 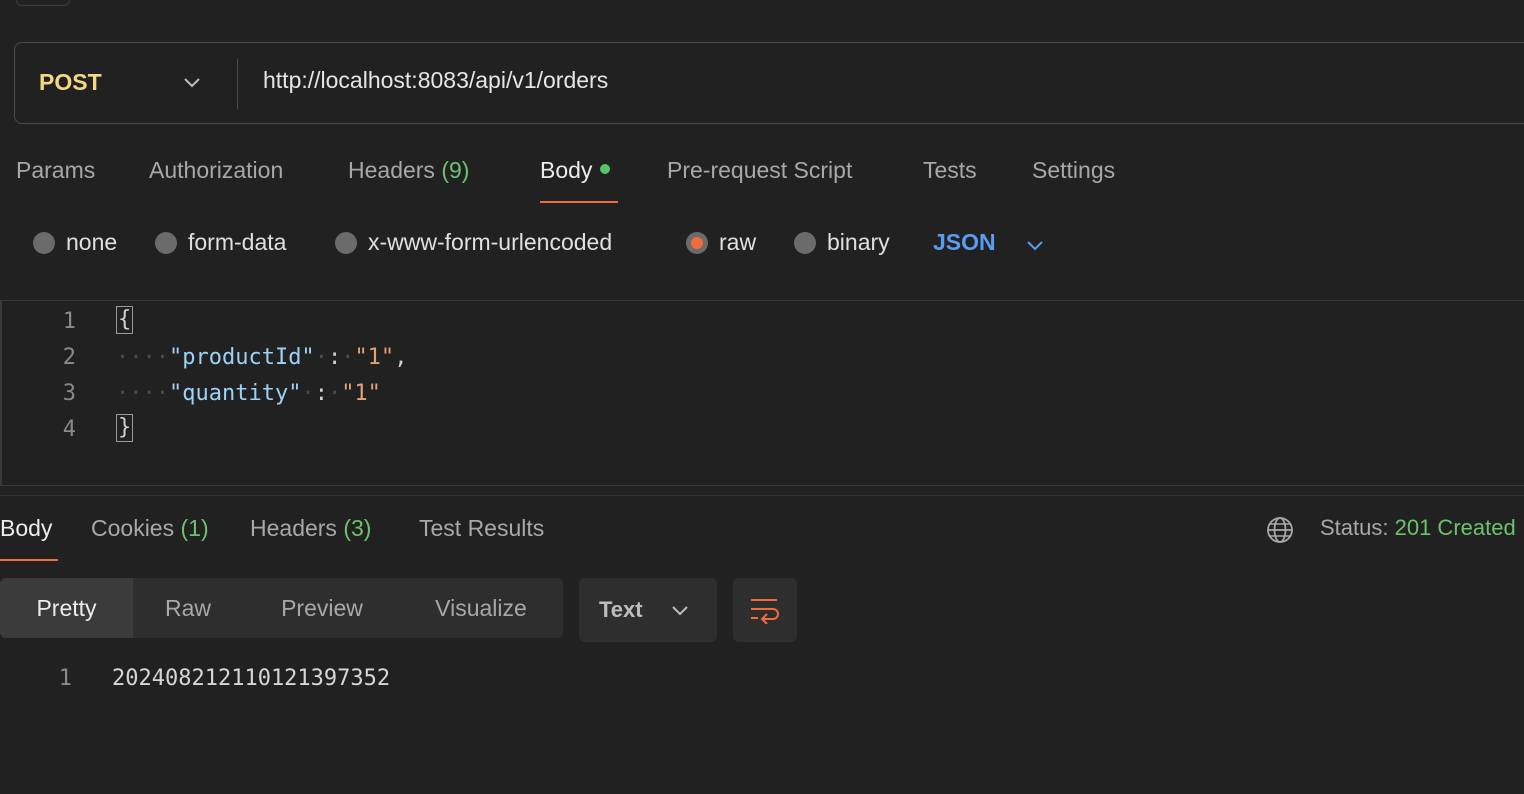 I want to click on response-status: Status: 201 Created, so click(x=1418, y=528).